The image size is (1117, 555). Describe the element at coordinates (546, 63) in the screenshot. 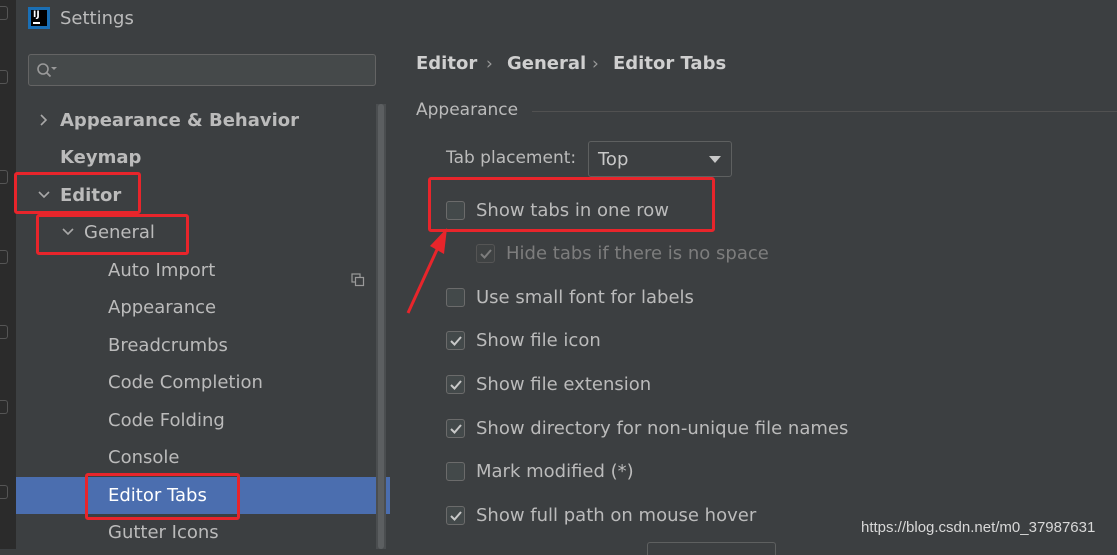

I see `breadcrumb-general: General` at that location.